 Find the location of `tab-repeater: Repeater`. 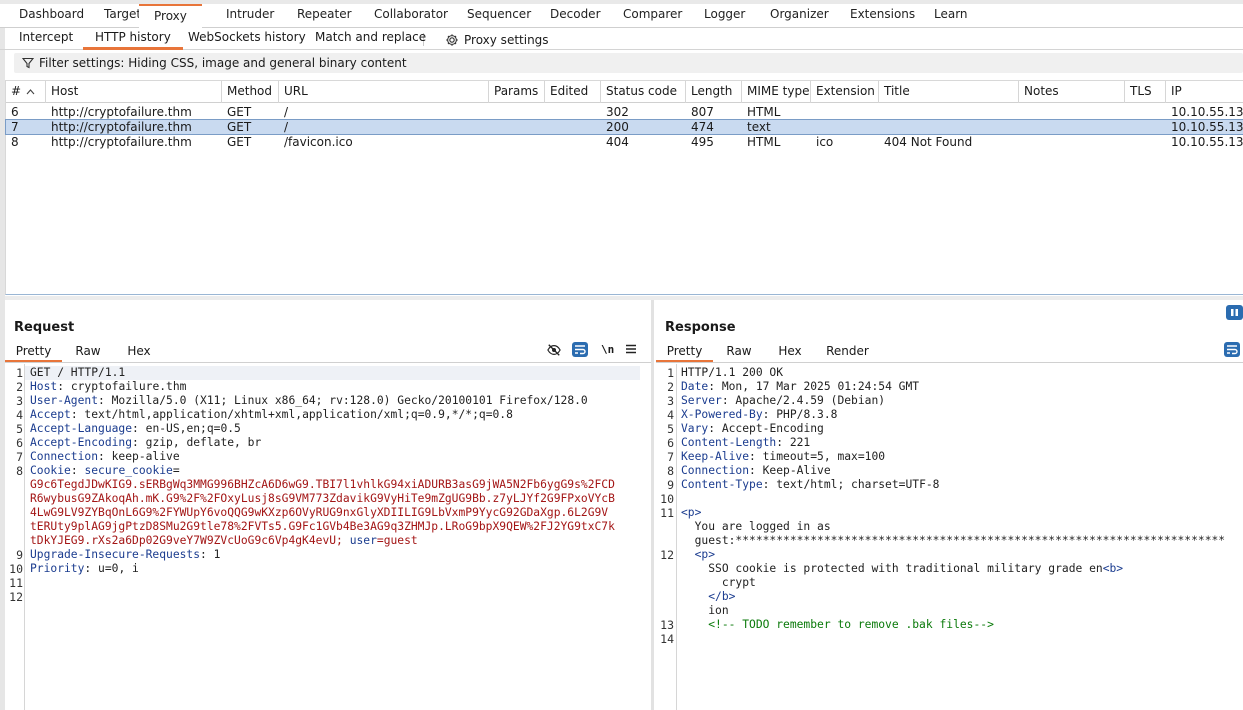

tab-repeater: Repeater is located at coordinates (324, 14).